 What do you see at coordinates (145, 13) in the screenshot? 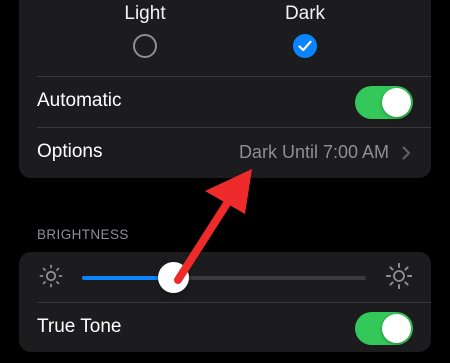
I see `light-label: Light` at bounding box center [145, 13].